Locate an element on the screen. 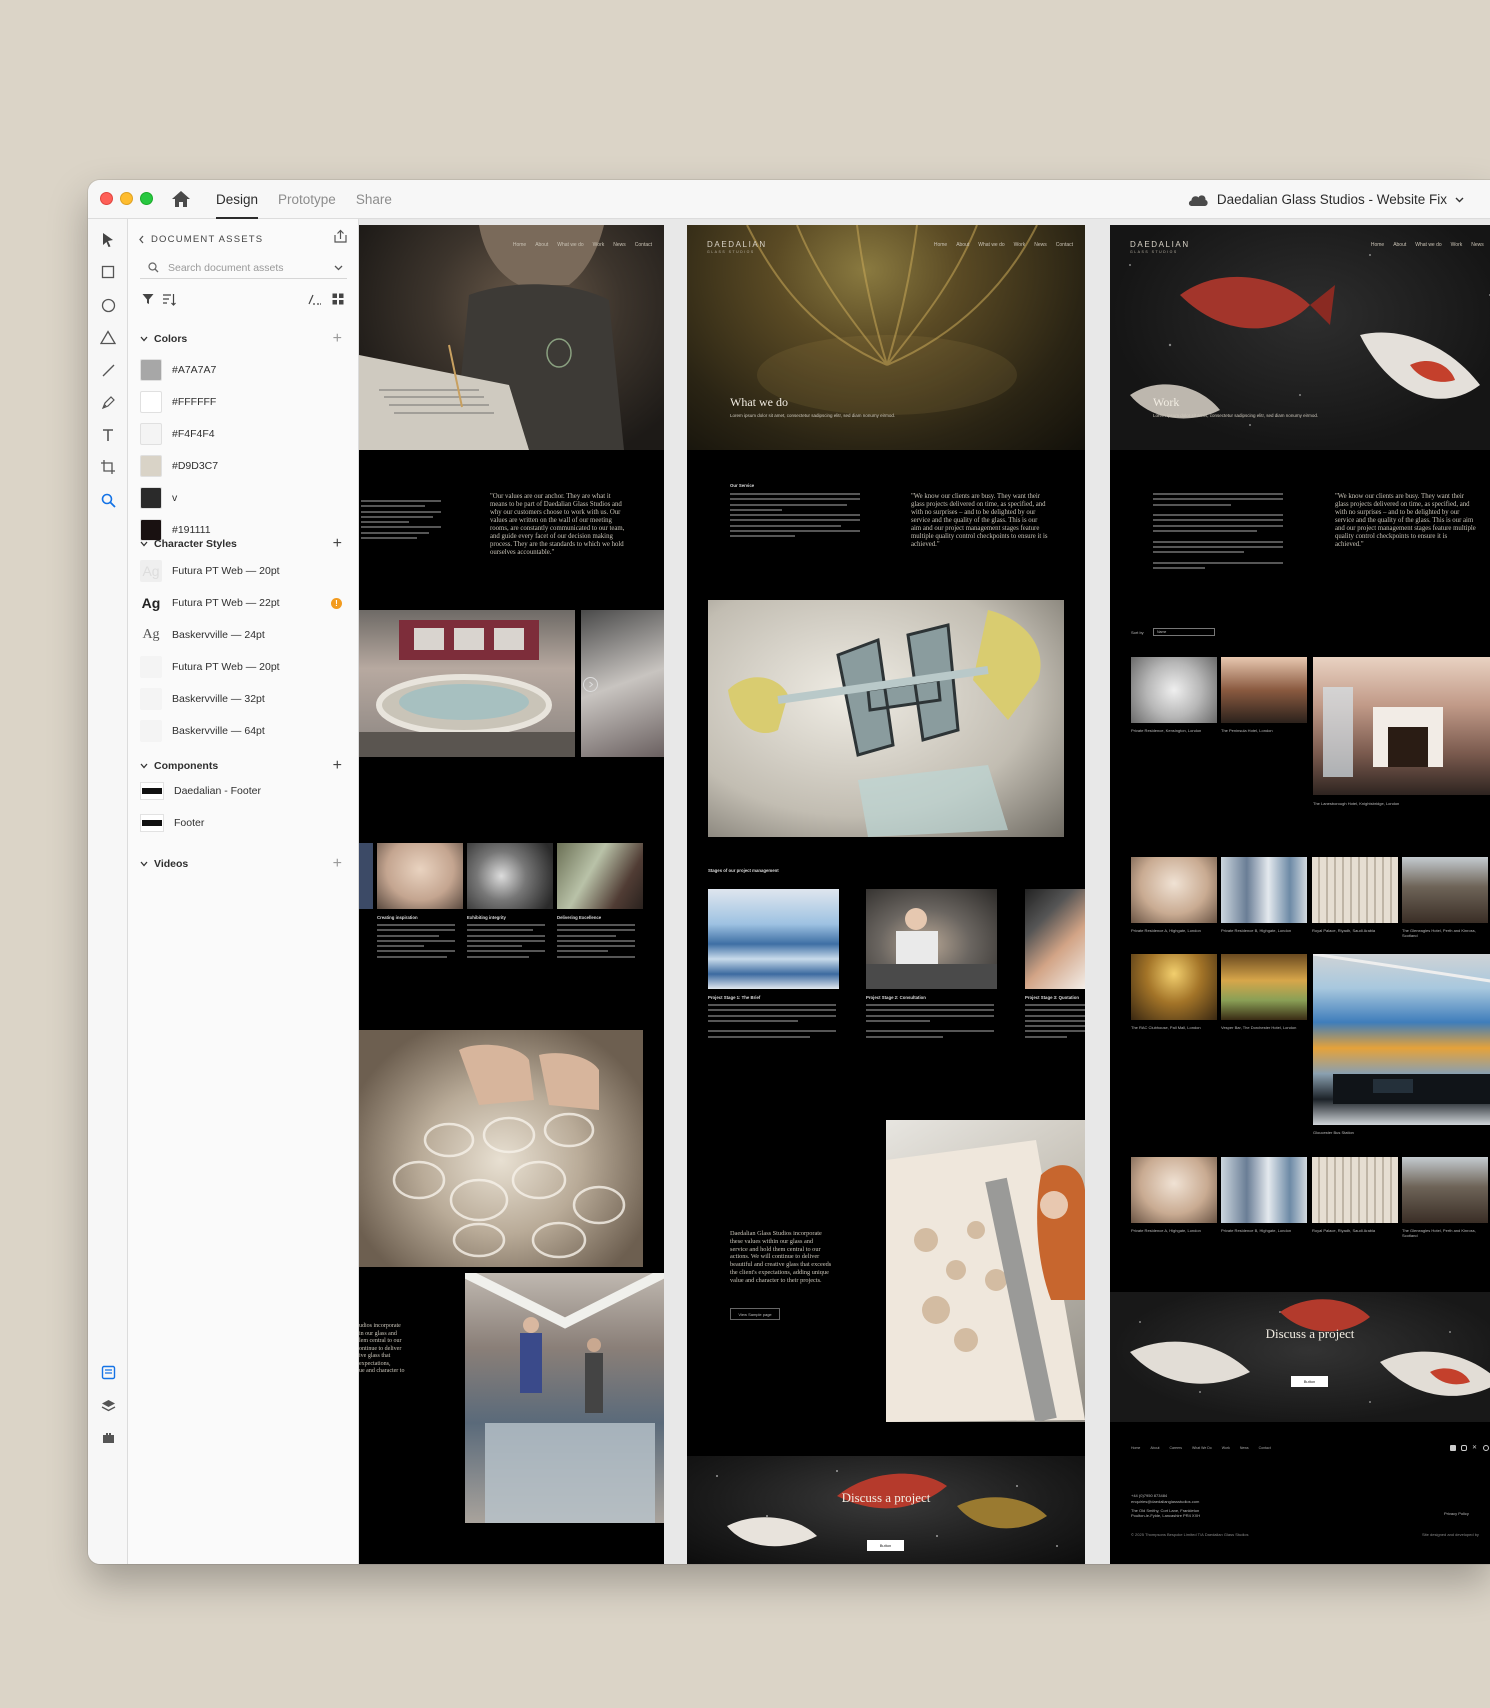 Image resolution: width=1490 pixels, height=1708 pixels. artboard-tool-icon is located at coordinates (108, 467).